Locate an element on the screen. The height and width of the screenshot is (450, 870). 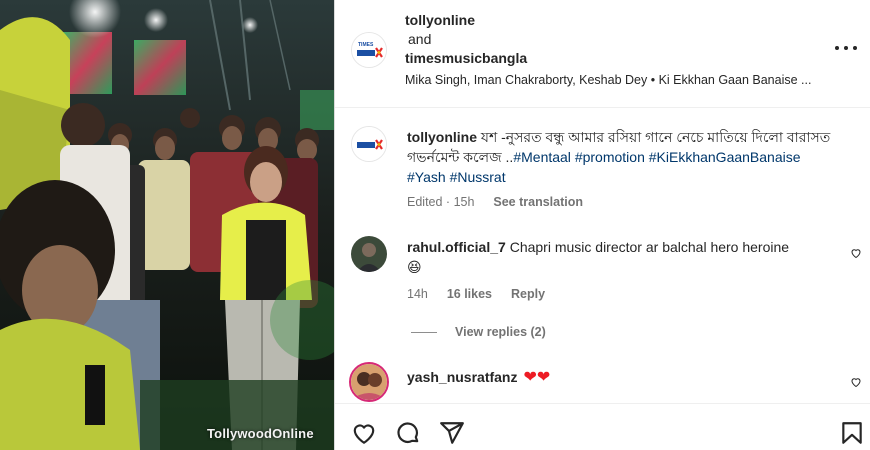
comment-time: 14h is located at coordinates (417, 294).